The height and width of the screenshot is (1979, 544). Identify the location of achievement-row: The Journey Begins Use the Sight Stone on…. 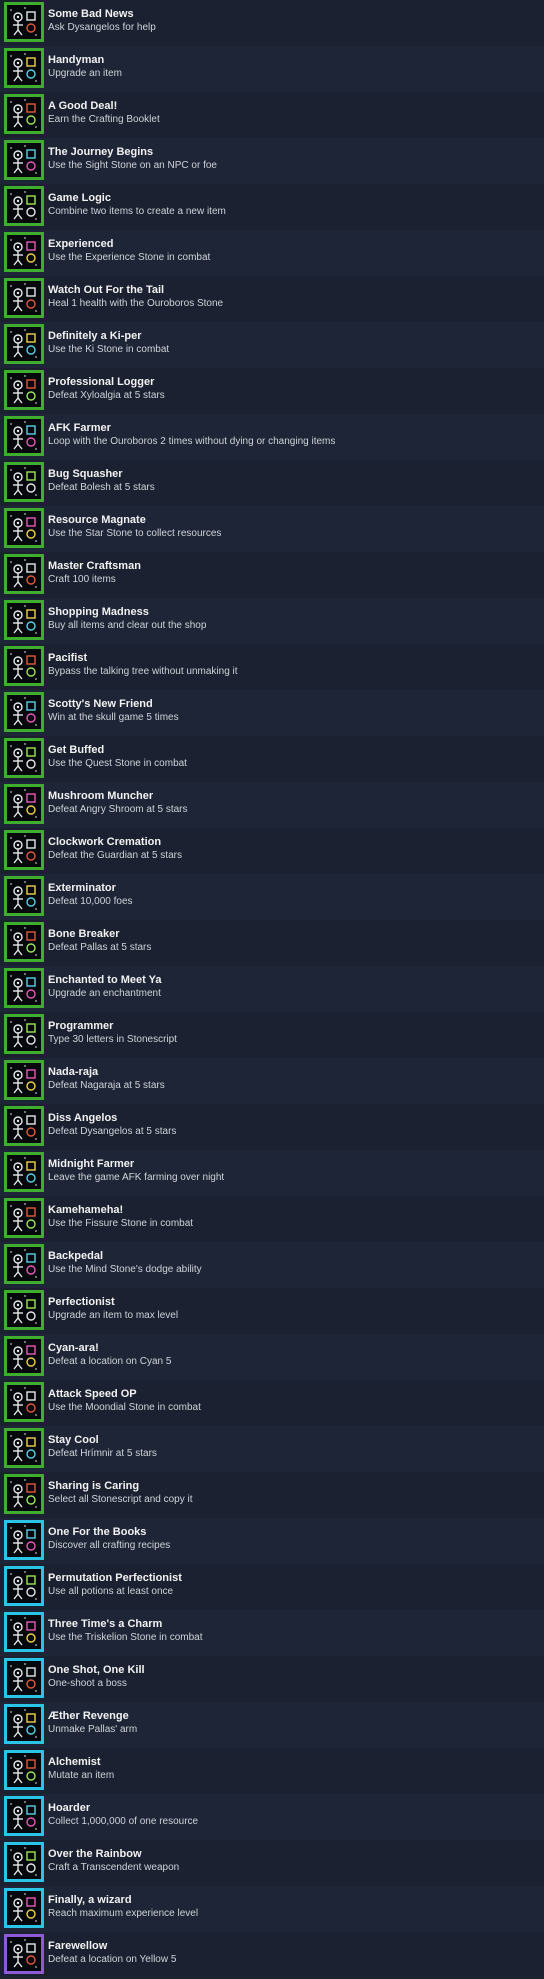
(272, 161).